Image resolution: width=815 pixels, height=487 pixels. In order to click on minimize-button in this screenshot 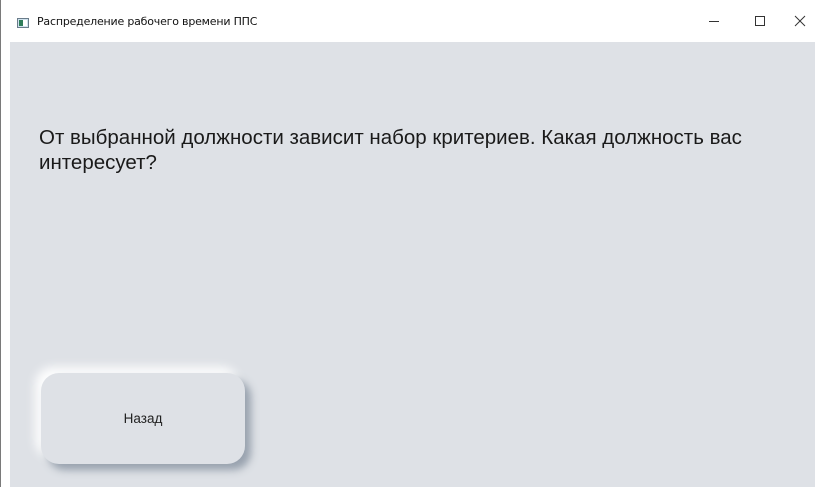, I will do `click(714, 21)`.